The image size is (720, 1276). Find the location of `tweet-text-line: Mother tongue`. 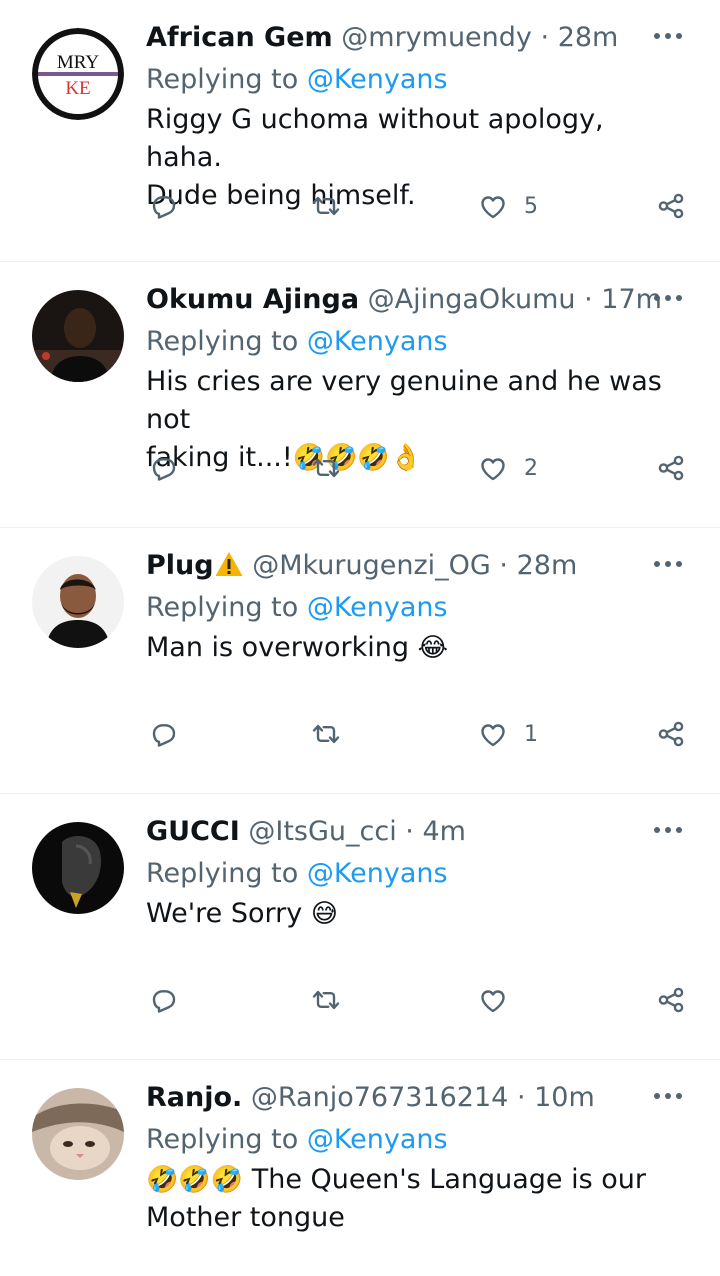

tweet-text-line: Mother tongue is located at coordinates (245, 1217).